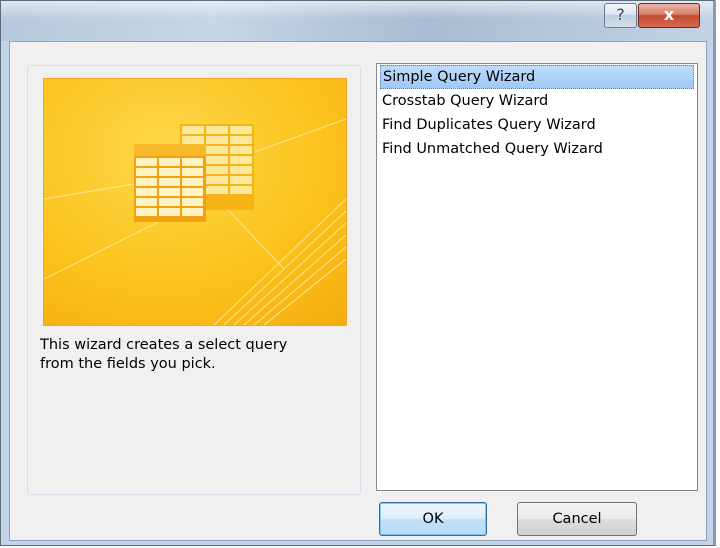  Describe the element at coordinates (537, 125) in the screenshot. I see `list-item-find-duplicates-query-wizard: Find Duplicates Query Wizard` at that location.